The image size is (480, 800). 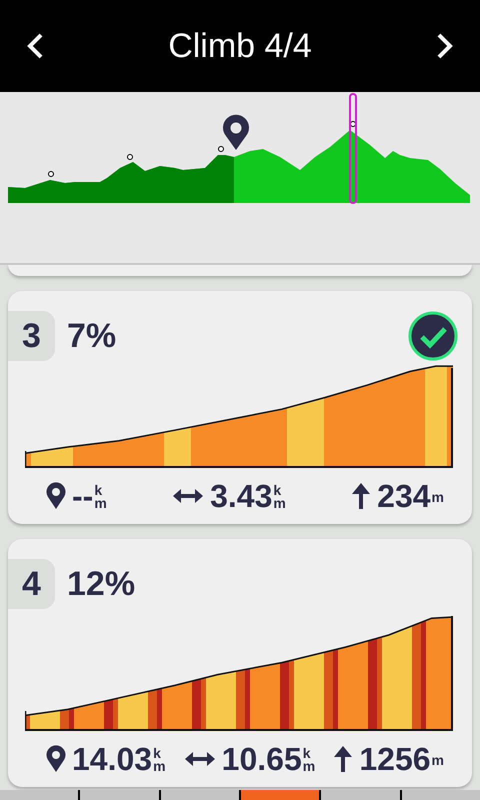 What do you see at coordinates (241, 496) in the screenshot?
I see `length-value: 3.43` at bounding box center [241, 496].